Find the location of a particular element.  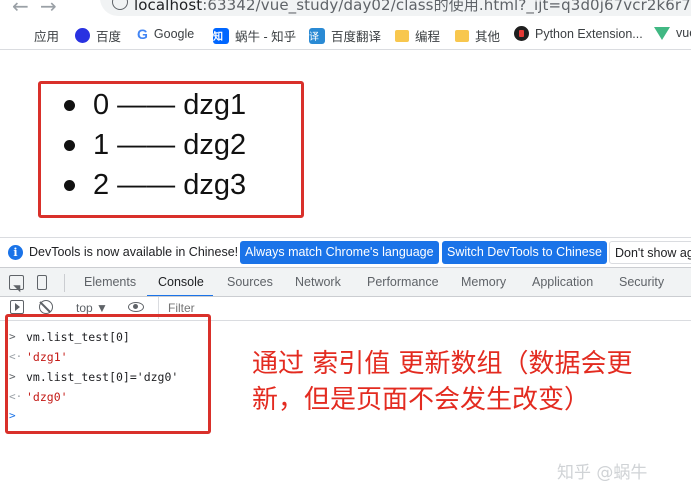

tab-security: Security is located at coordinates (641, 282).